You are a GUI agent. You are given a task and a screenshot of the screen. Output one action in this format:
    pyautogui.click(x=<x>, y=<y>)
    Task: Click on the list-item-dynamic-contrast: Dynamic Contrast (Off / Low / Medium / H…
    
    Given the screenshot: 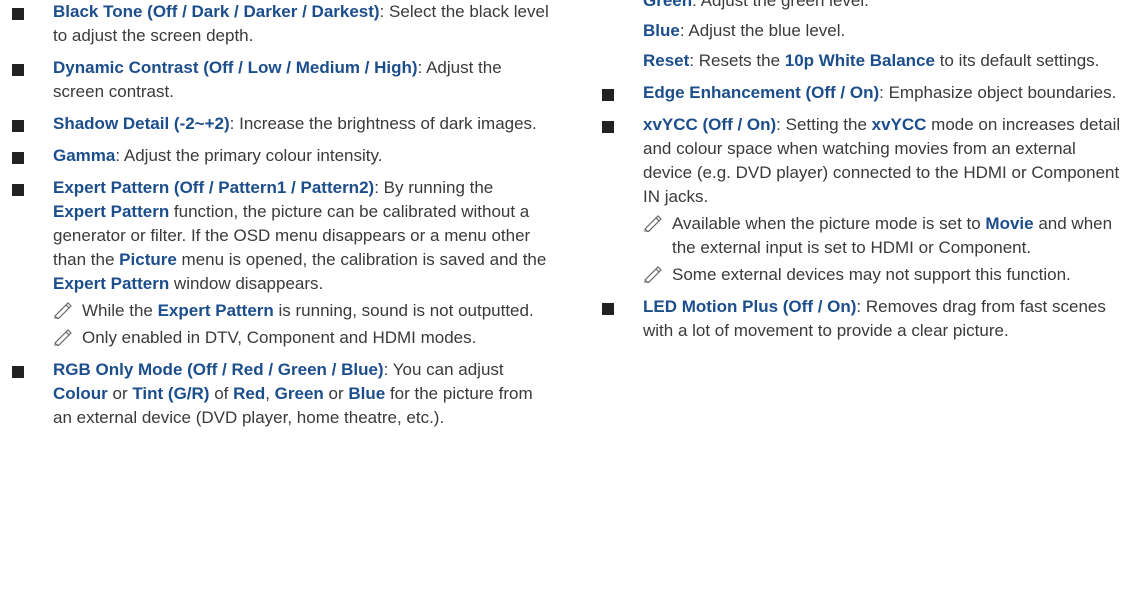 What is the action you would take?
    pyautogui.click(x=275, y=80)
    